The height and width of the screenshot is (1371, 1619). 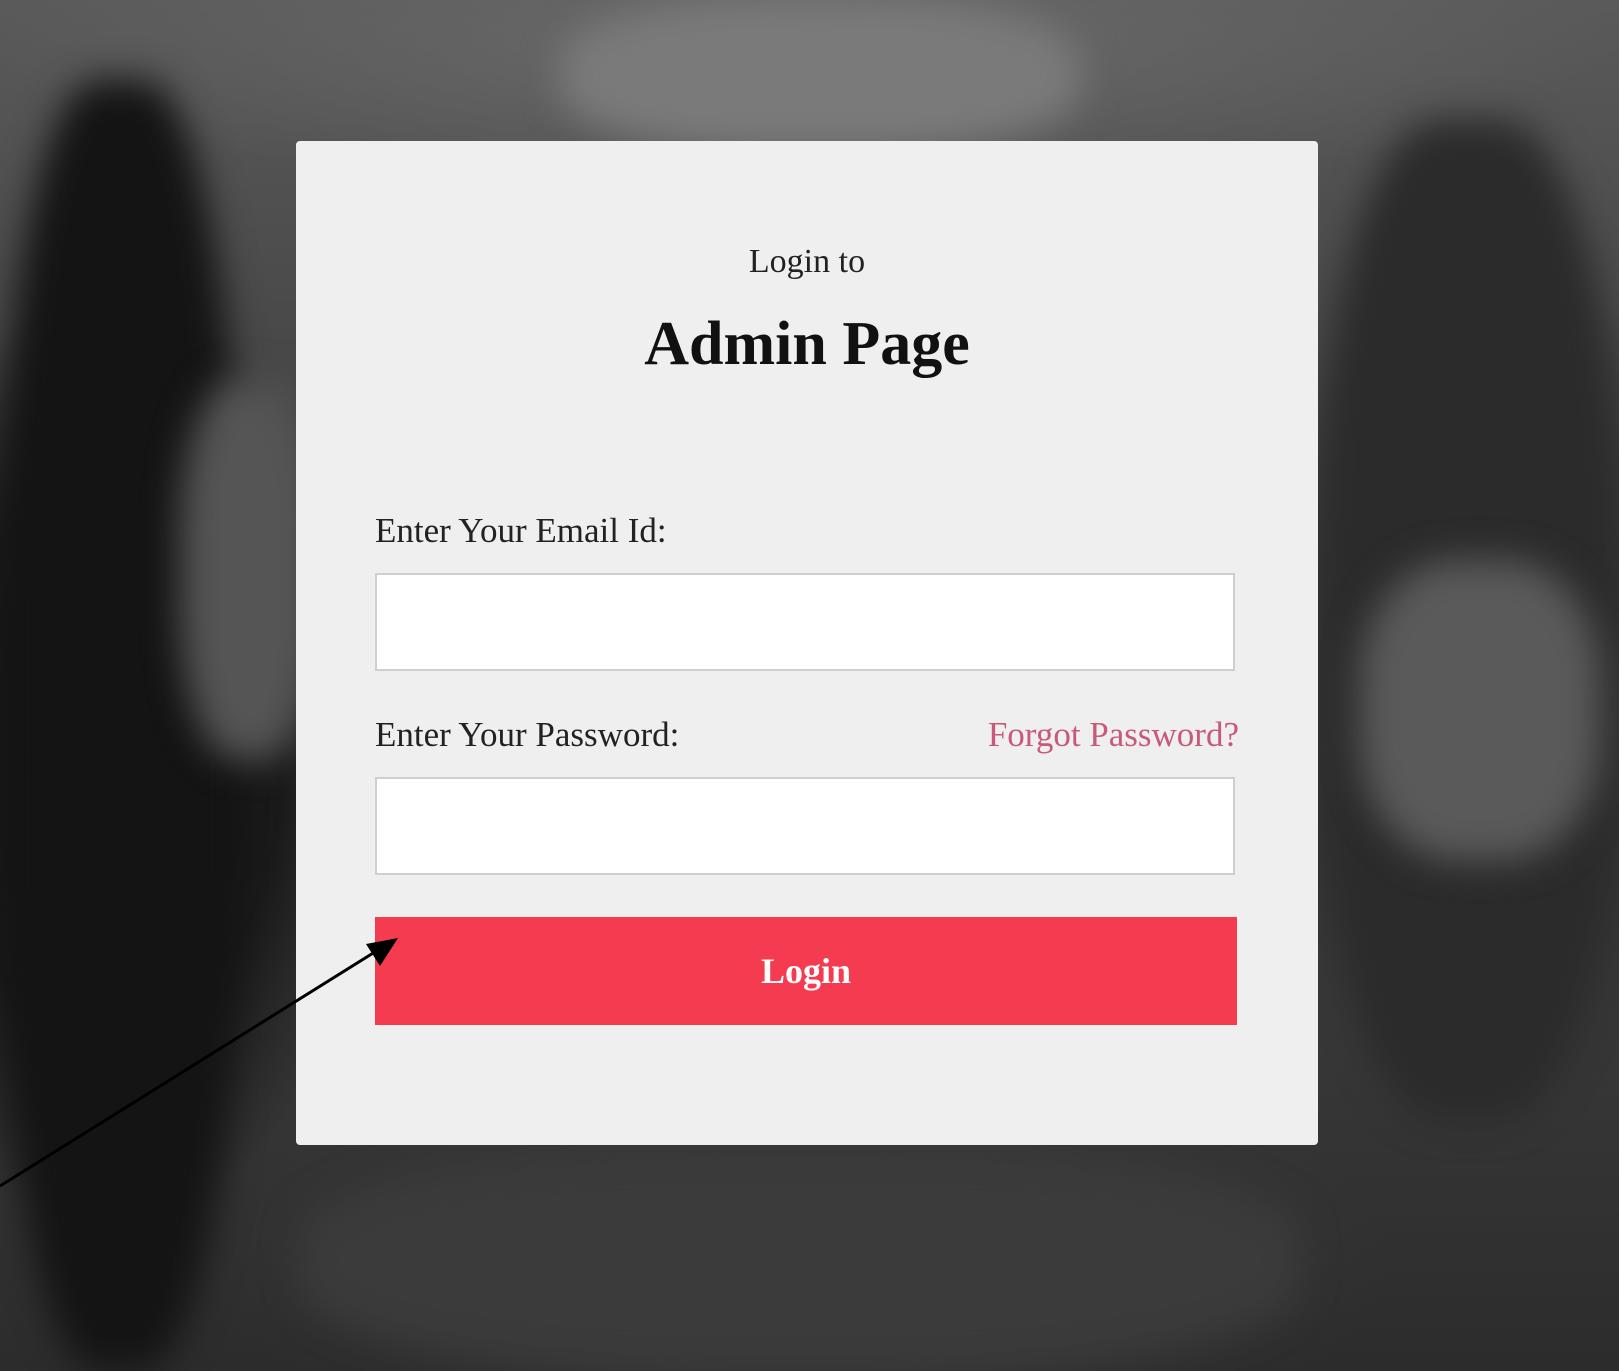 I want to click on page-title: Admin Page, so click(x=807, y=344).